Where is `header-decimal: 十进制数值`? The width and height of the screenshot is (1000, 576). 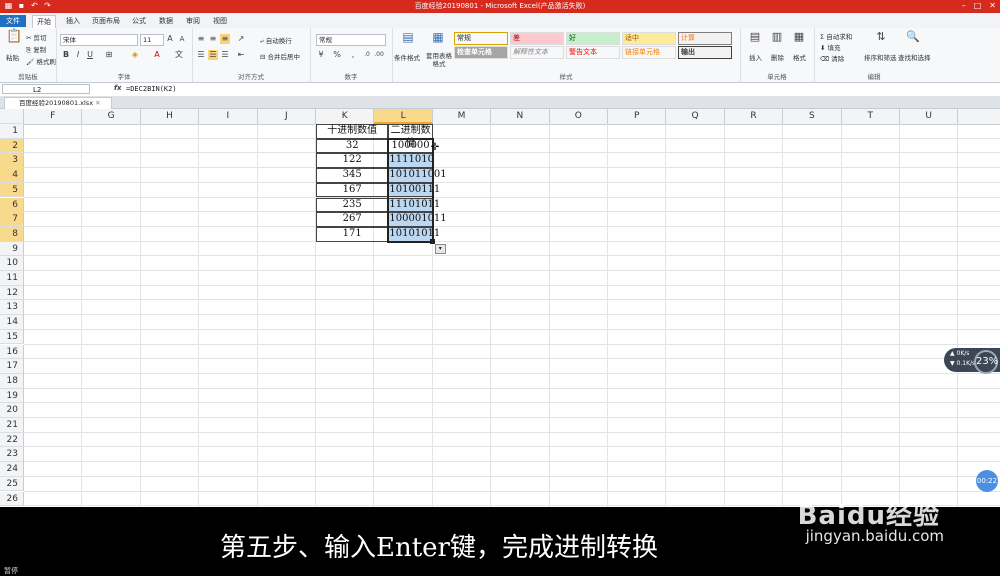 header-decimal: 十进制数值 is located at coordinates (352, 131).